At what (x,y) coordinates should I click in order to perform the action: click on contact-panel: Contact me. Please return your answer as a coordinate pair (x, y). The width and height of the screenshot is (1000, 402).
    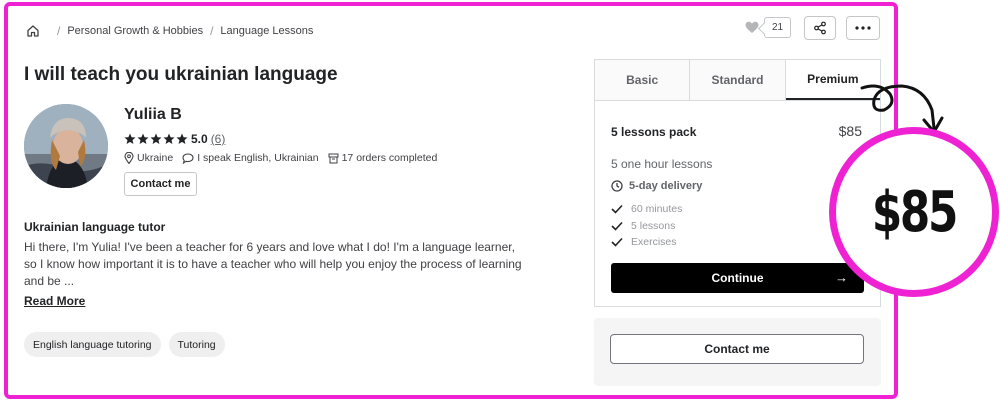
    Looking at the image, I should click on (737, 352).